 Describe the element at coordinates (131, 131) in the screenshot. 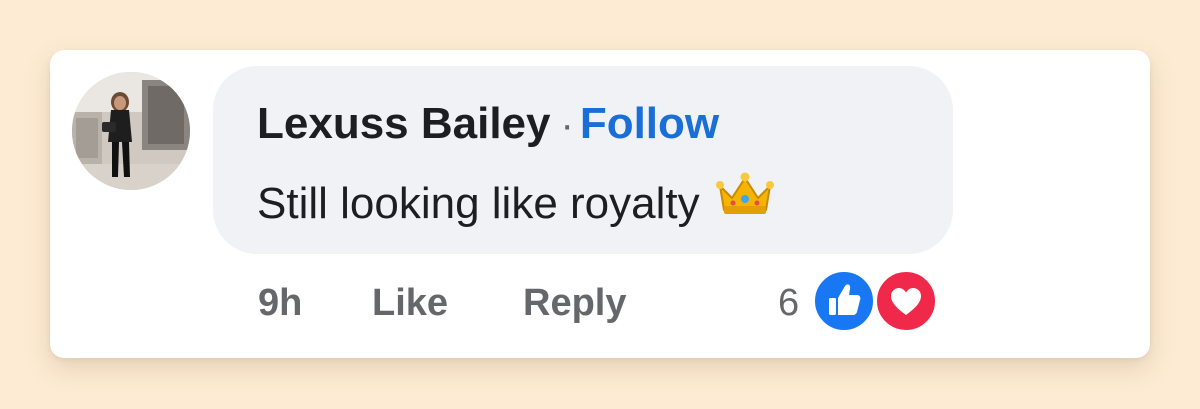

I see `avatar` at that location.